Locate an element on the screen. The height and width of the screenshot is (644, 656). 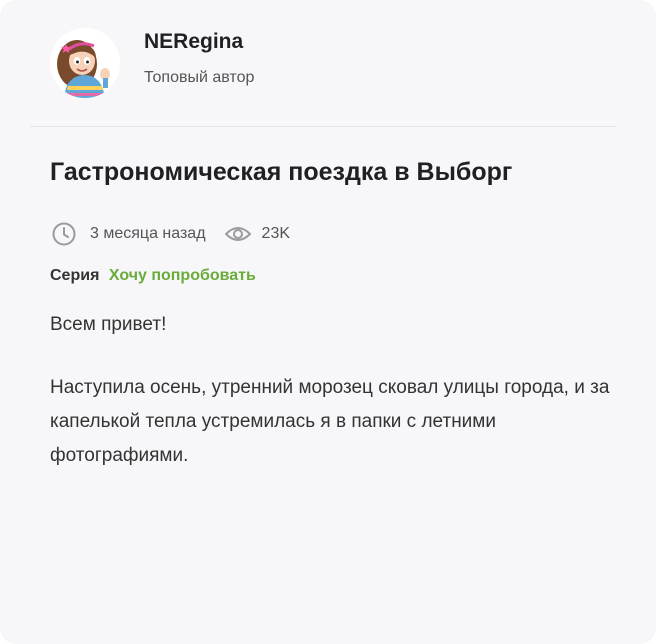
series-label: Серия is located at coordinates (75, 275).